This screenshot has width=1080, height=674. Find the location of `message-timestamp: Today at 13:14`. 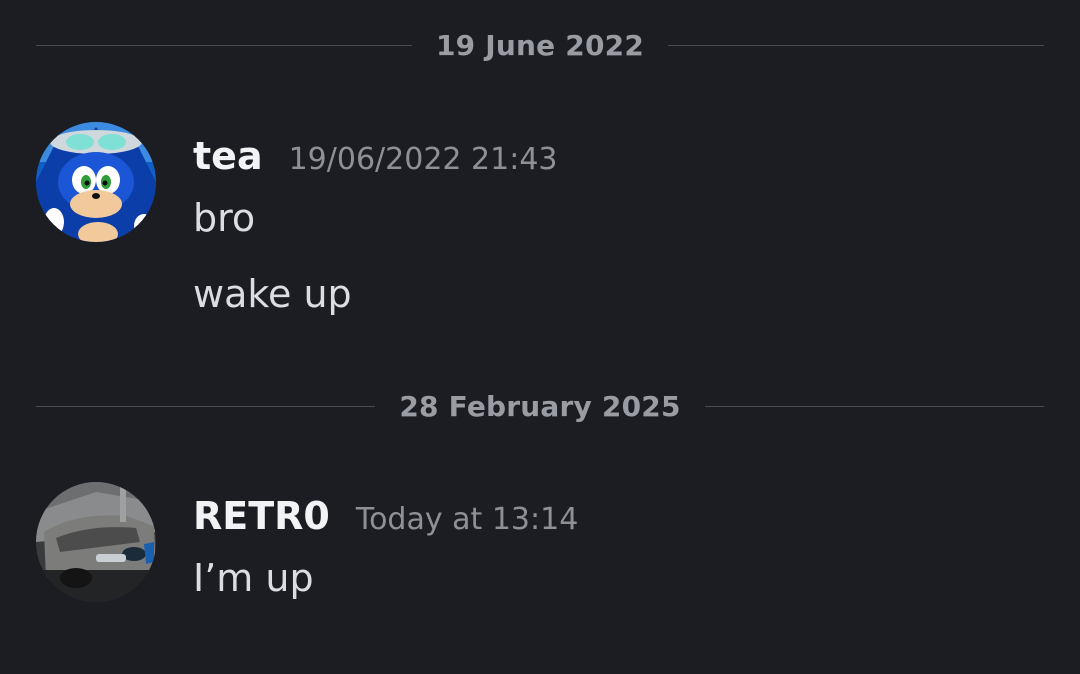

message-timestamp: Today at 13:14 is located at coordinates (467, 519).